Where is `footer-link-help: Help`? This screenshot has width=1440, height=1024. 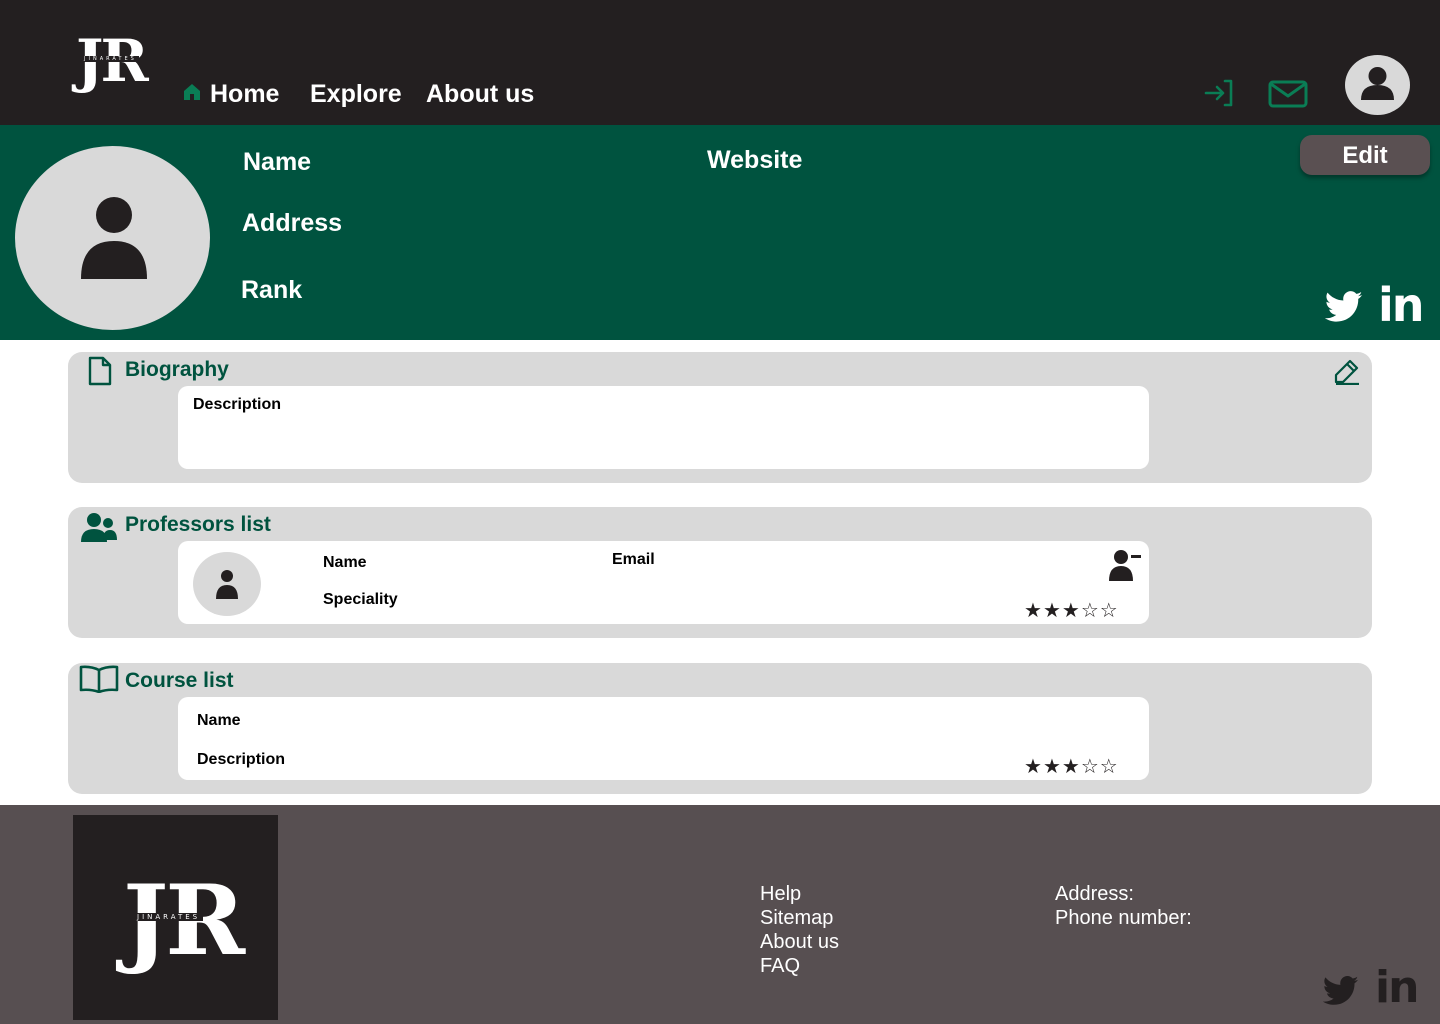
footer-link-help: Help is located at coordinates (780, 894).